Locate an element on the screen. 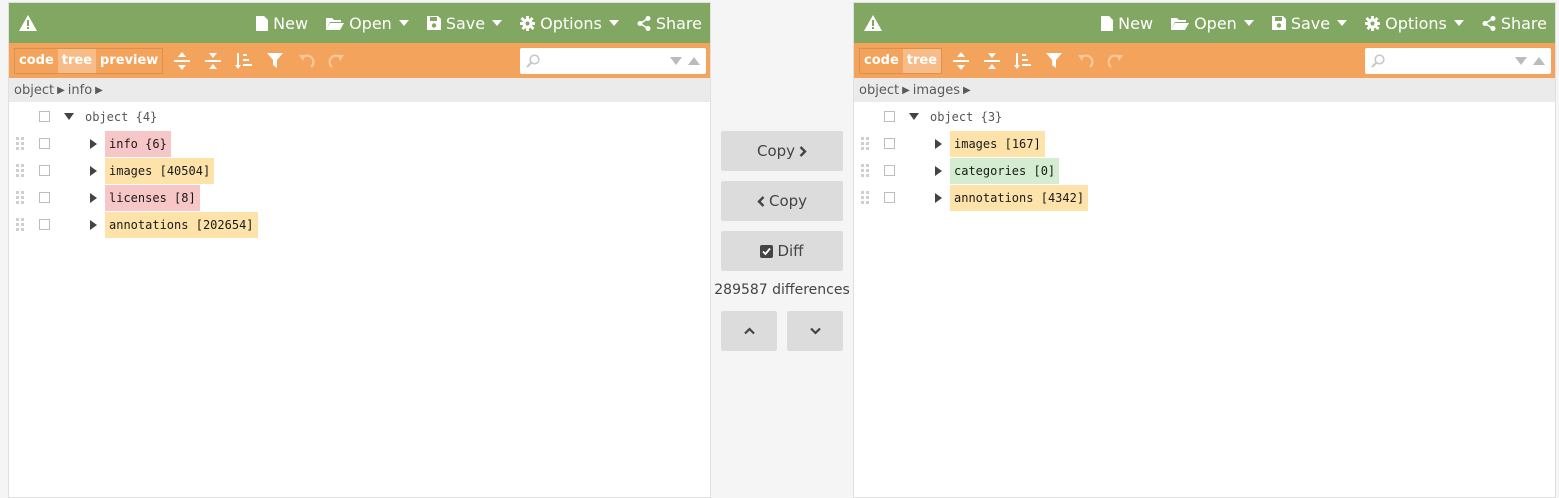 The height and width of the screenshot is (498, 1559). breadcrumb-item: info is located at coordinates (80, 90).